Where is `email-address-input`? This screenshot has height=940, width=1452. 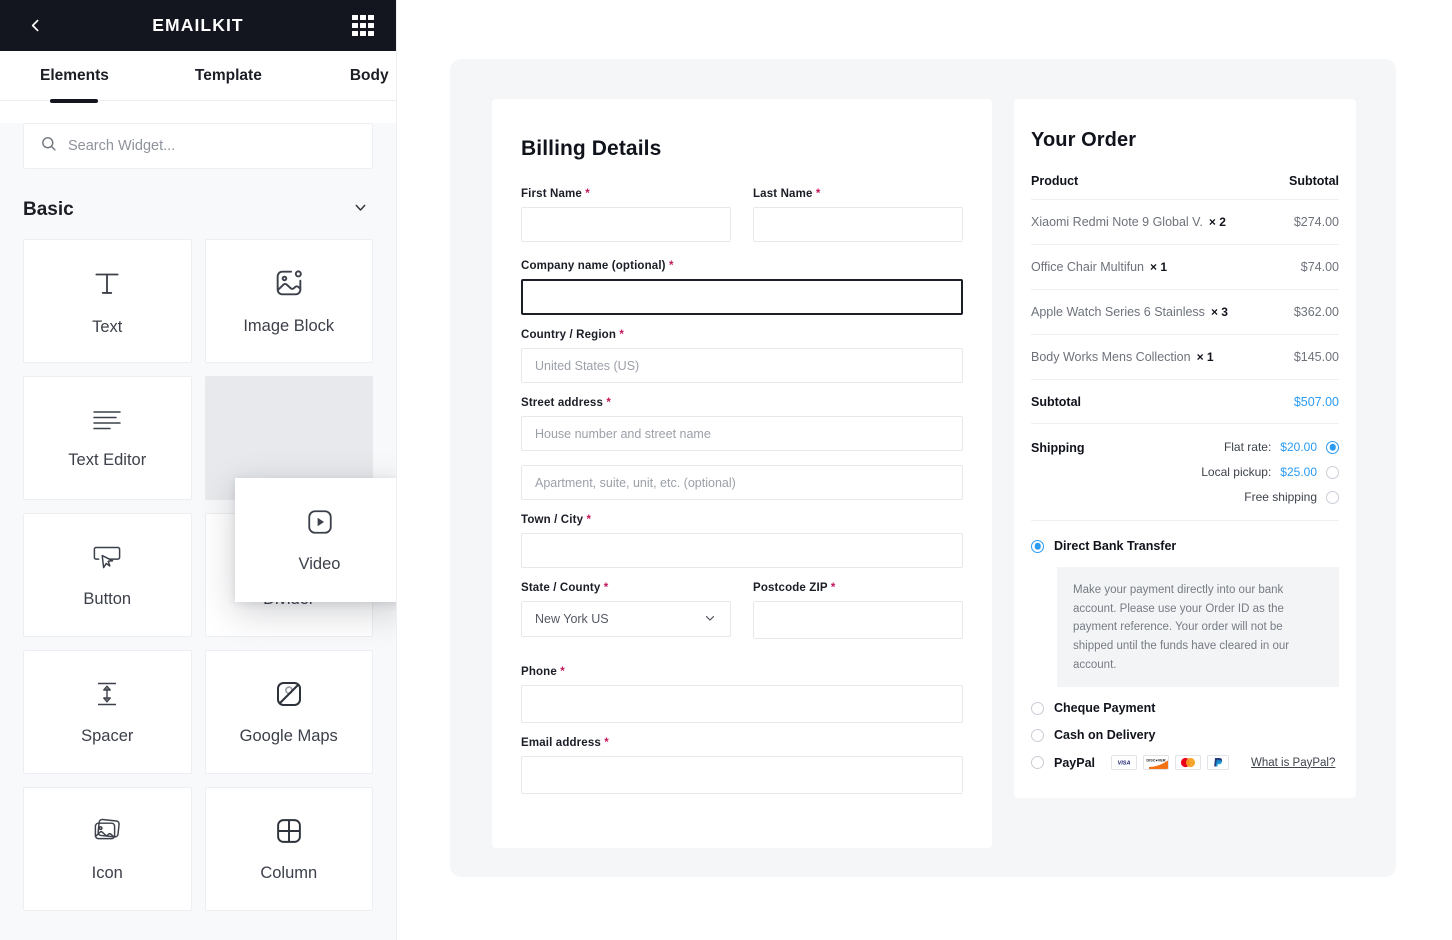 email-address-input is located at coordinates (742, 775).